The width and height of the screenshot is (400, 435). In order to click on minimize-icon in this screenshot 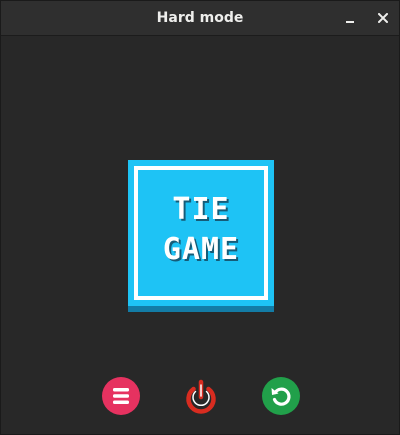, I will do `click(350, 22)`.